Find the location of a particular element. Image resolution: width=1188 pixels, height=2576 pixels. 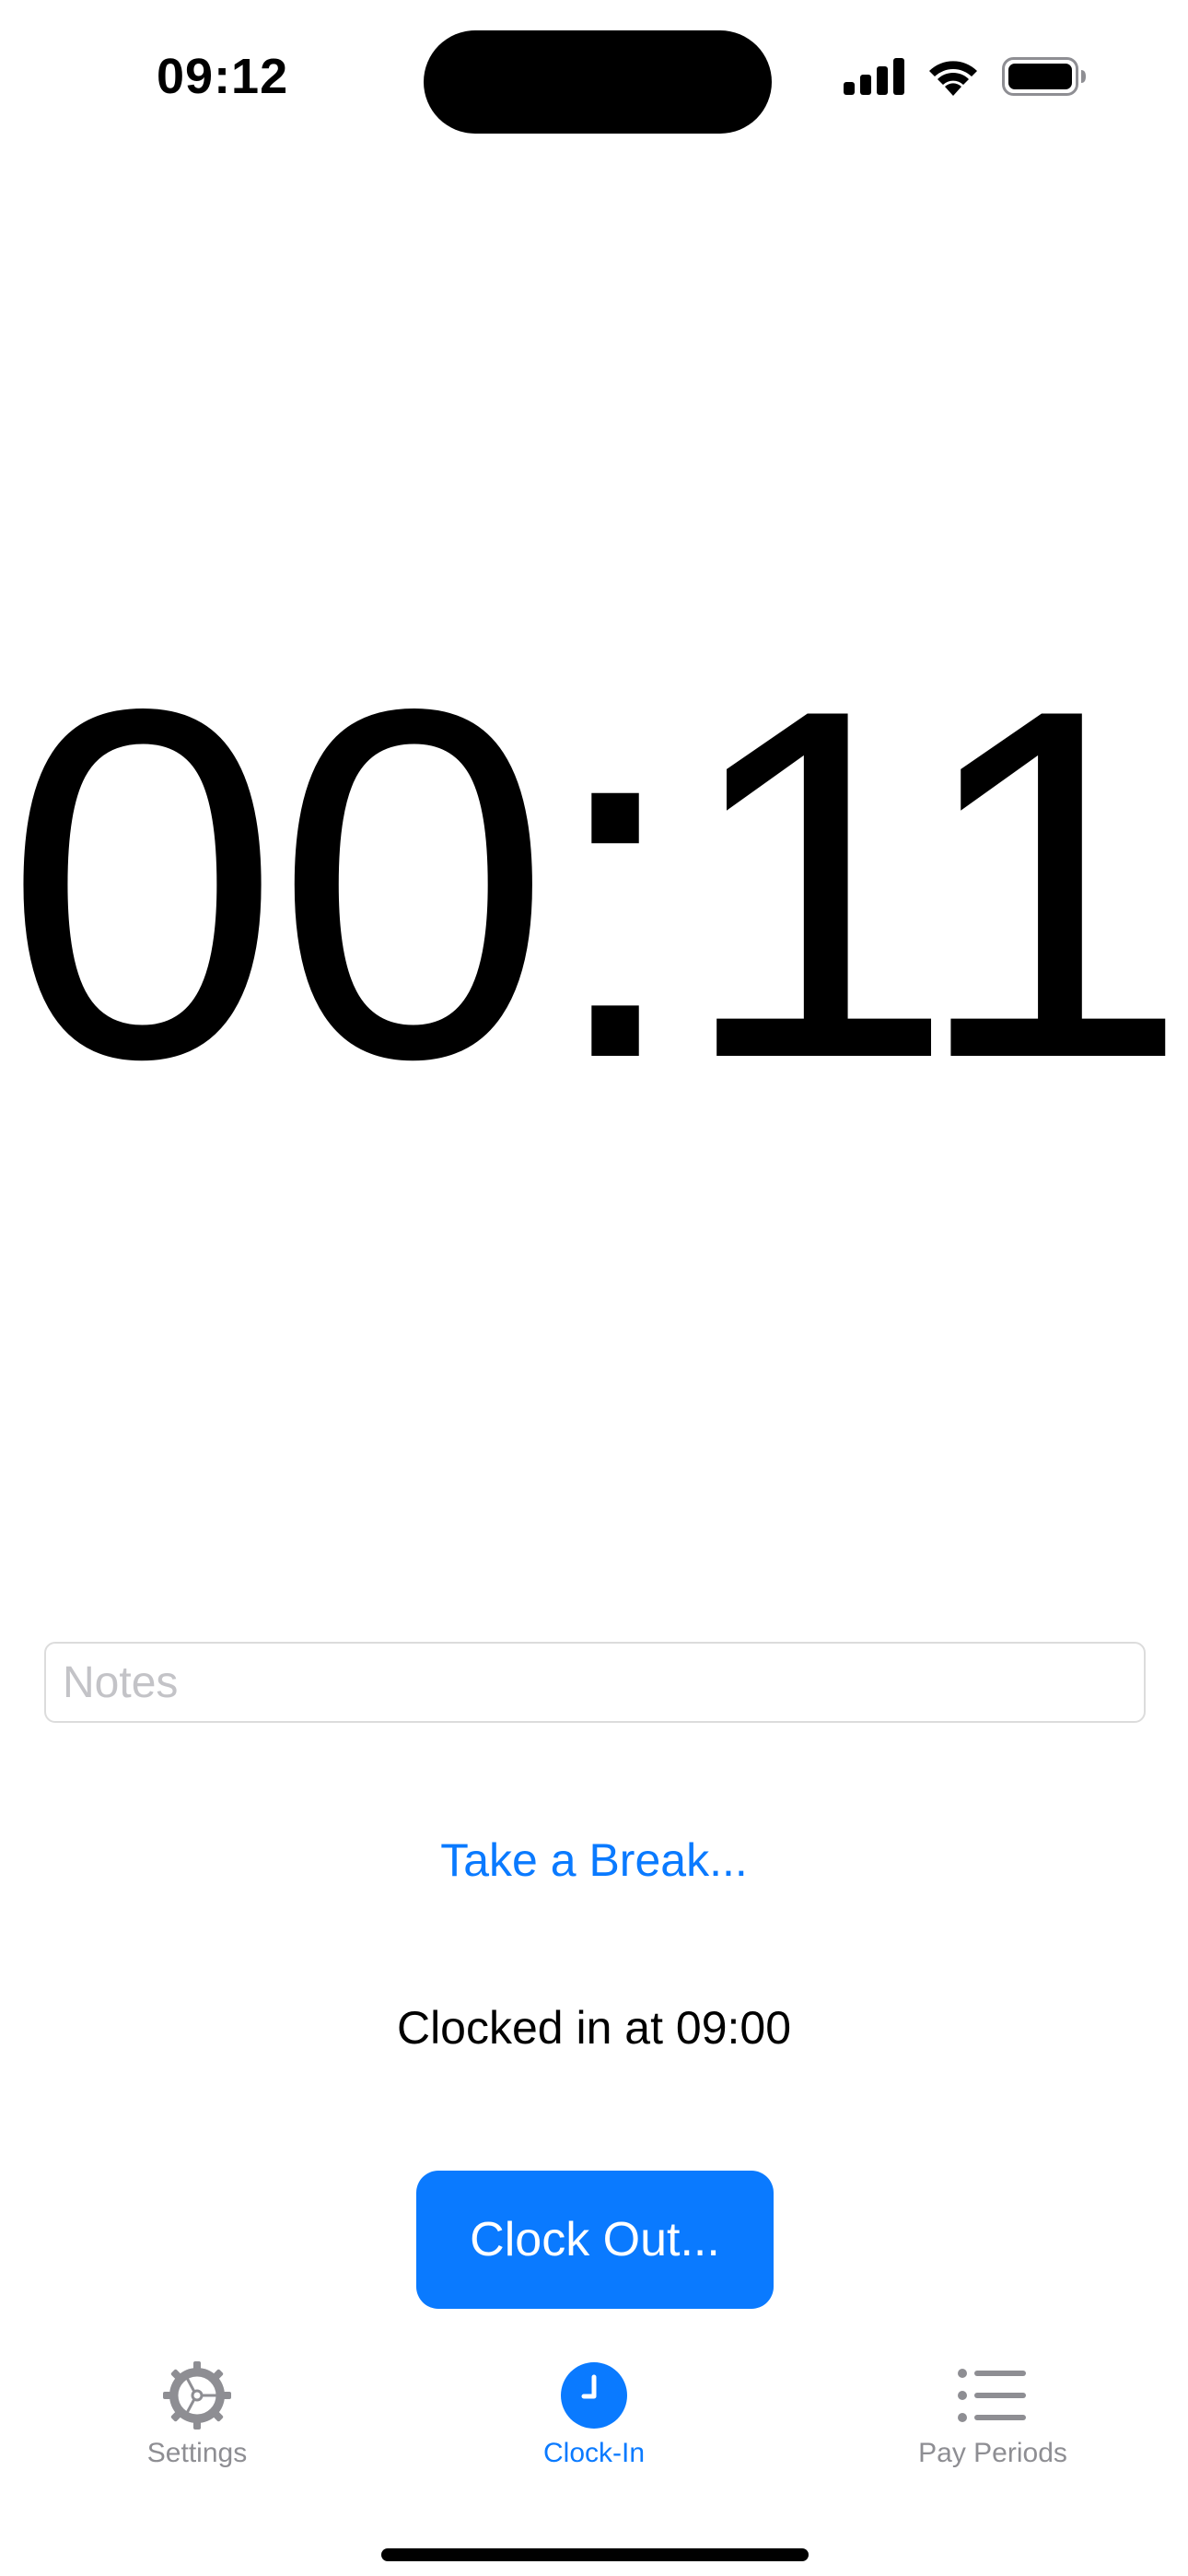

tab-settings-label: Settings is located at coordinates (197, 2453).